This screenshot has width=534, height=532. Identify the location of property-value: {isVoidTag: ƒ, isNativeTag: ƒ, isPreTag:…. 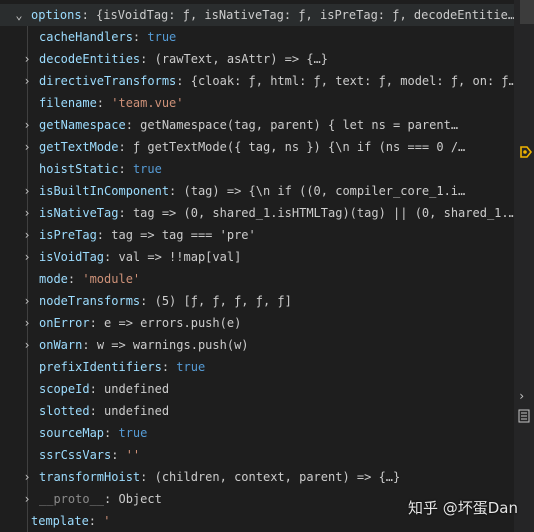
(305, 15).